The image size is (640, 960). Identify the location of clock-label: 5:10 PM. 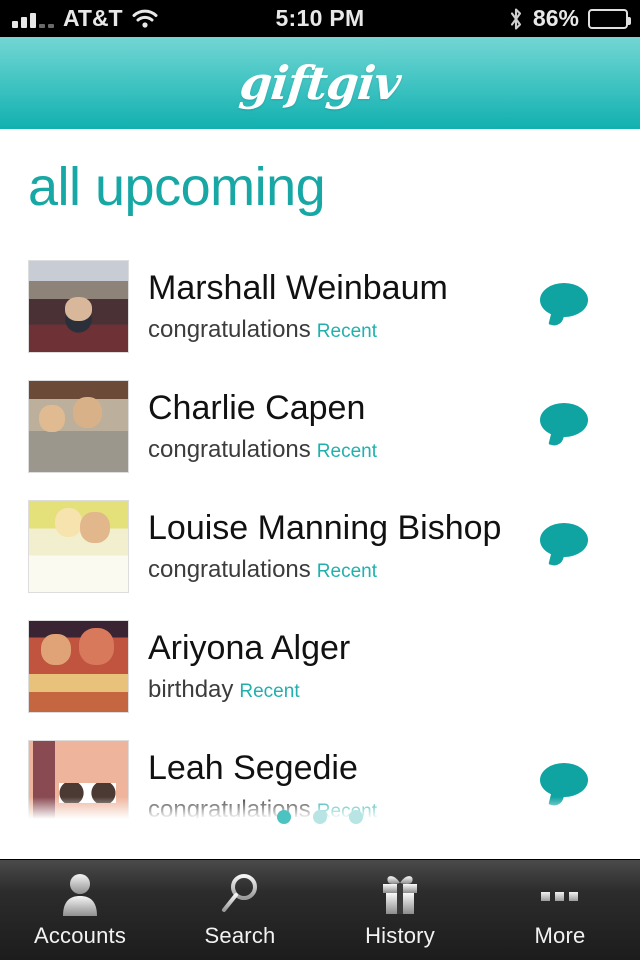
(320, 18).